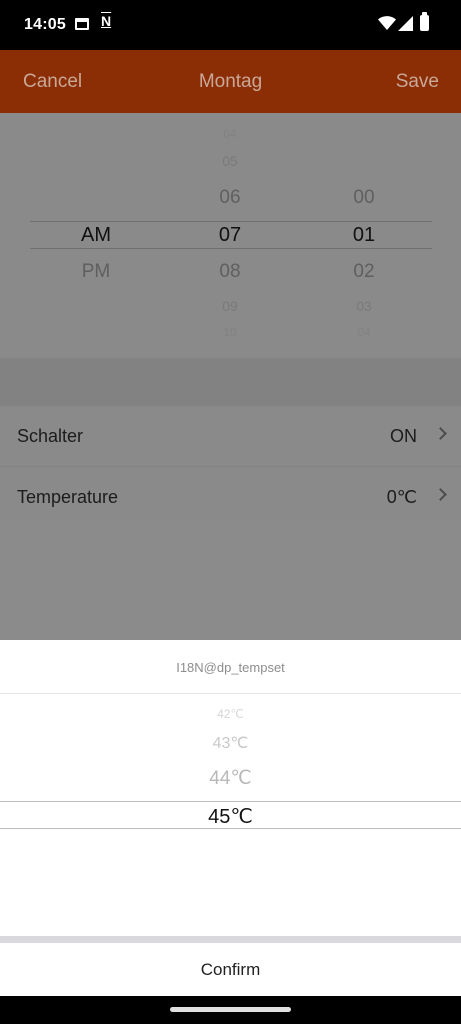  I want to click on ampm-column: AM PM, so click(96, 235).